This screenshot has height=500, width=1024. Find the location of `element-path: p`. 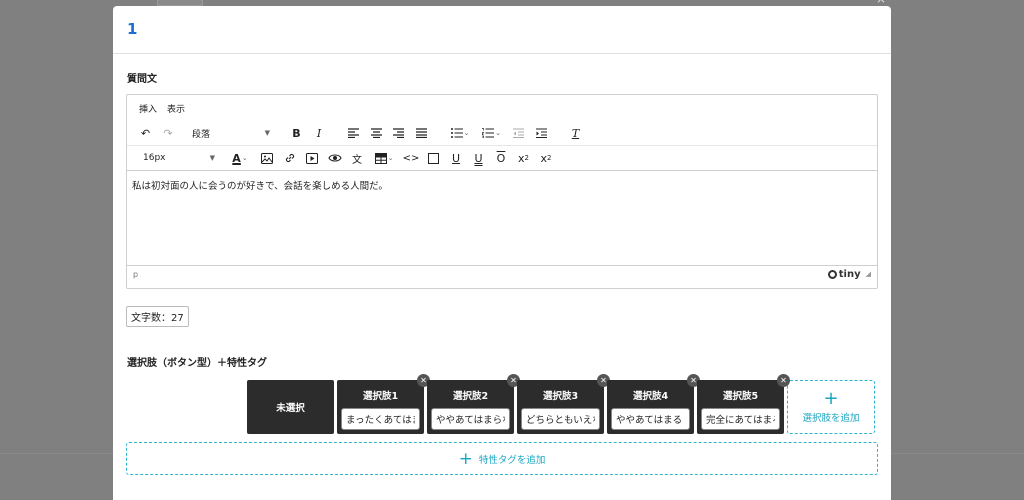

element-path: p is located at coordinates (135, 274).